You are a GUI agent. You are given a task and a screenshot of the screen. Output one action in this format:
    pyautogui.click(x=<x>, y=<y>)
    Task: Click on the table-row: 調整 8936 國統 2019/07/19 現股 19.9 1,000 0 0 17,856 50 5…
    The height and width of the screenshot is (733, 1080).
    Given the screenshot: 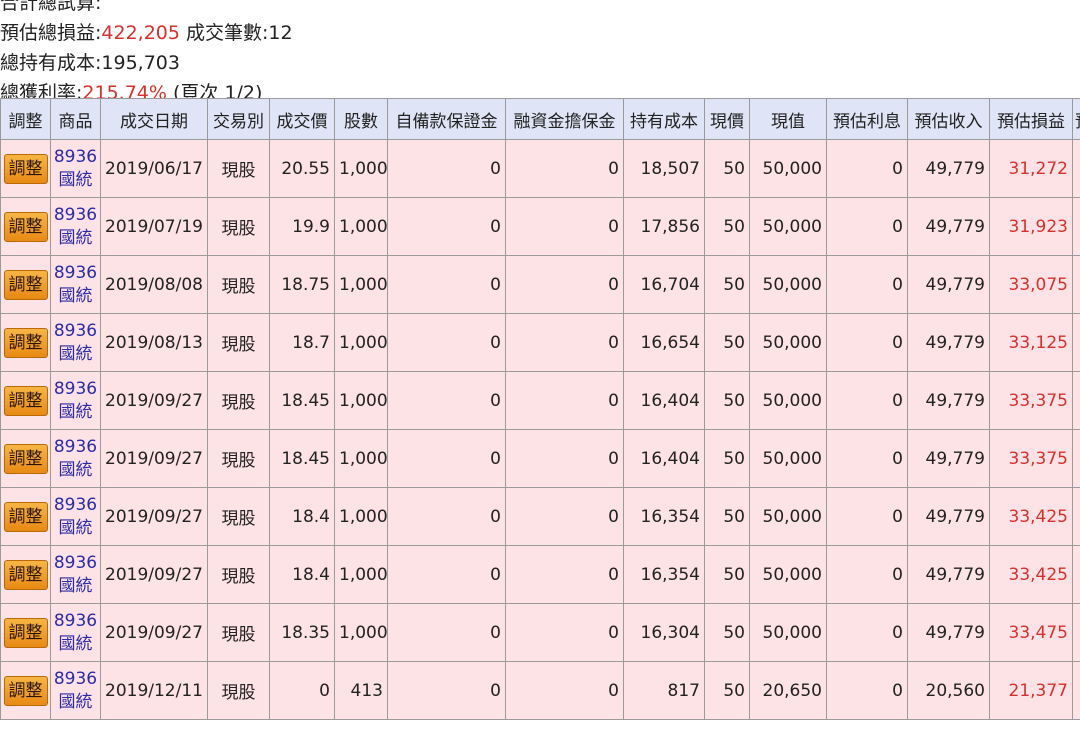 What is the action you would take?
    pyautogui.click(x=540, y=226)
    